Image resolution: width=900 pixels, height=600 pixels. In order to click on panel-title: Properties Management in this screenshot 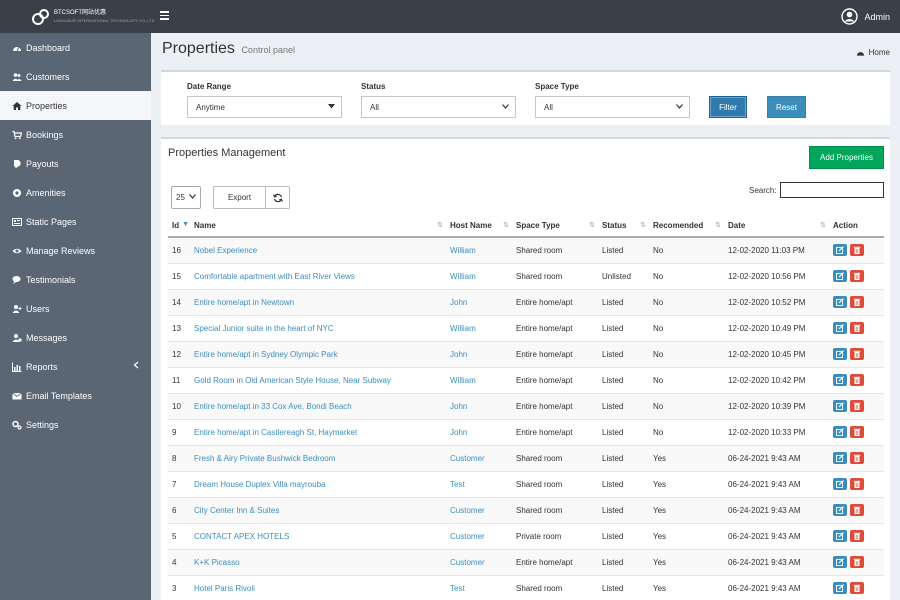, I will do `click(227, 153)`.